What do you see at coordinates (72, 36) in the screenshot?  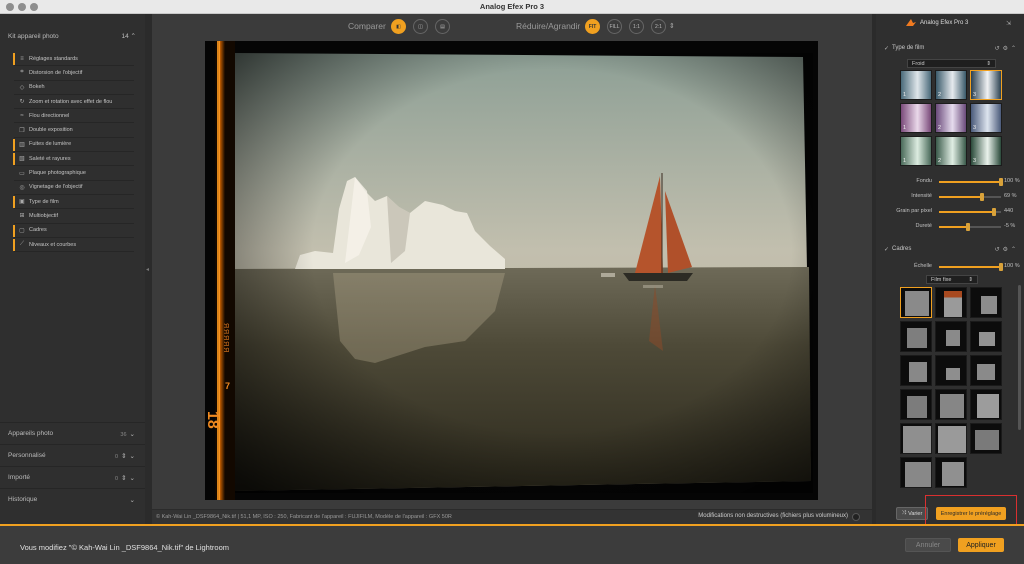 I see `camera-kit-header: Kit appareil photo 14 ⌃` at bounding box center [72, 36].